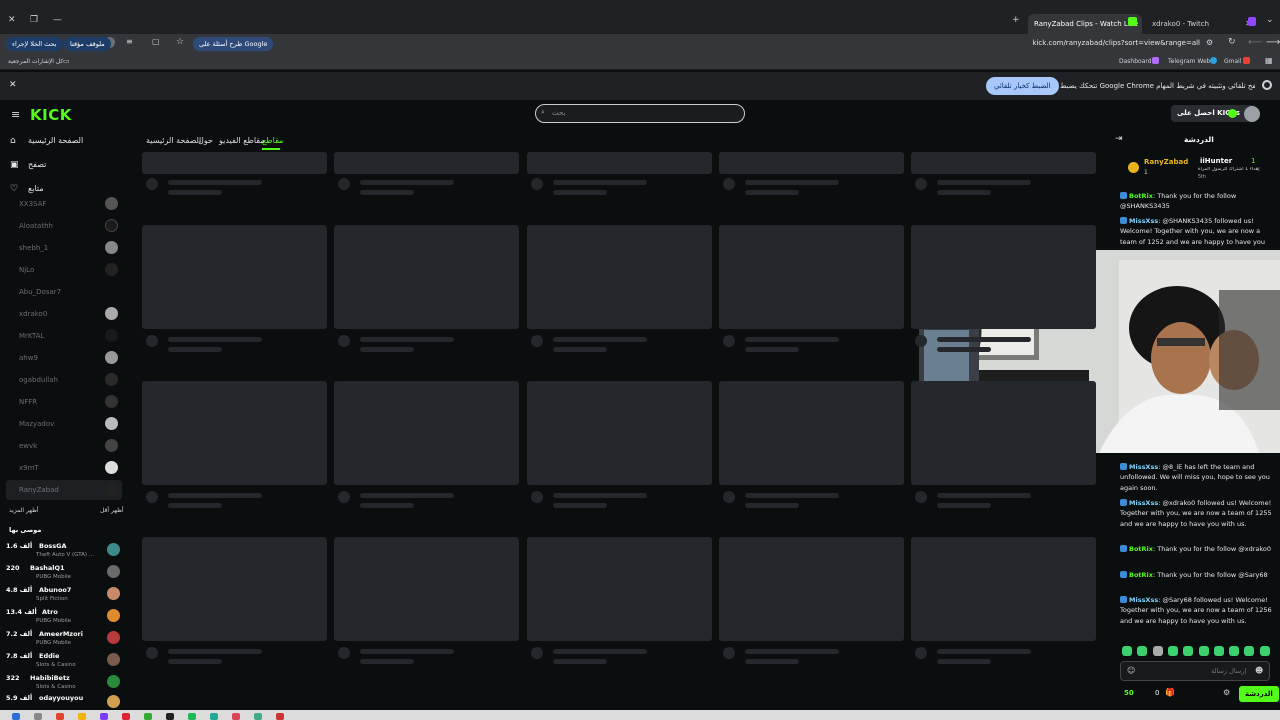 The image size is (1280, 720). What do you see at coordinates (64, 661) in the screenshot?
I see `recommended-channel: 7.8 ألف Eddie Slots & Casino` at bounding box center [64, 661].